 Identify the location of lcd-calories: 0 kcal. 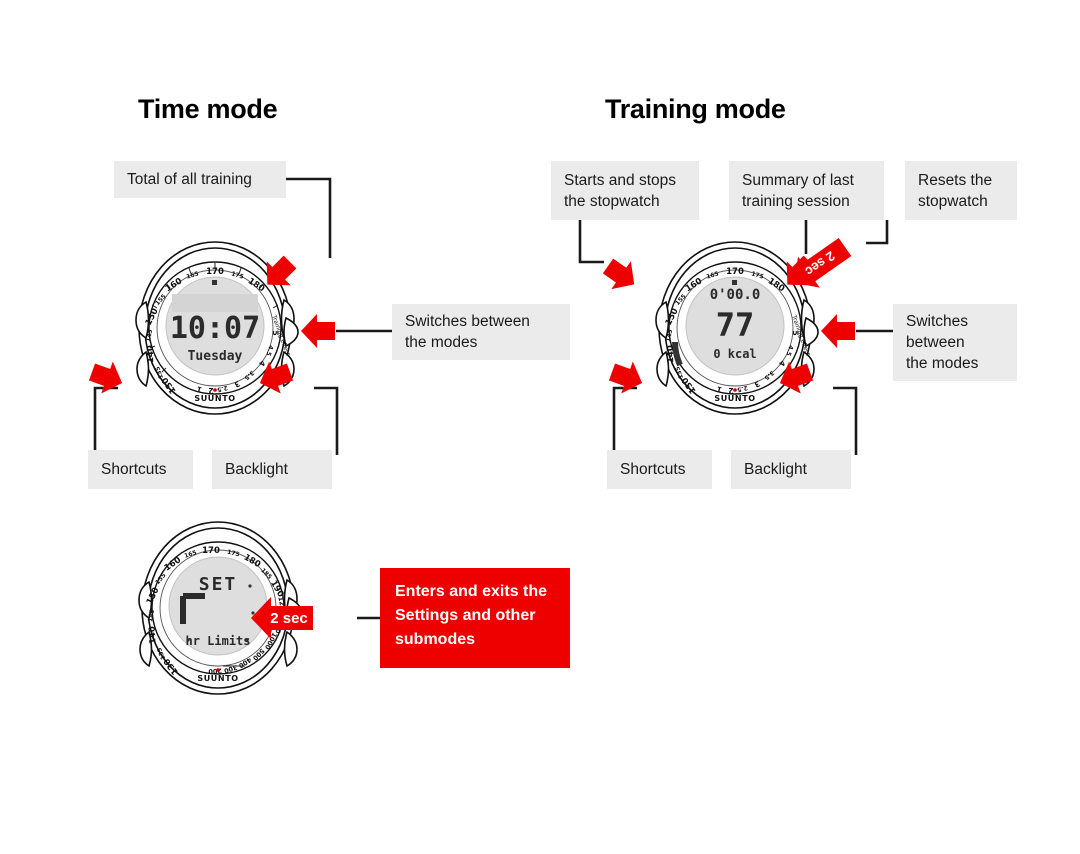
(734, 354).